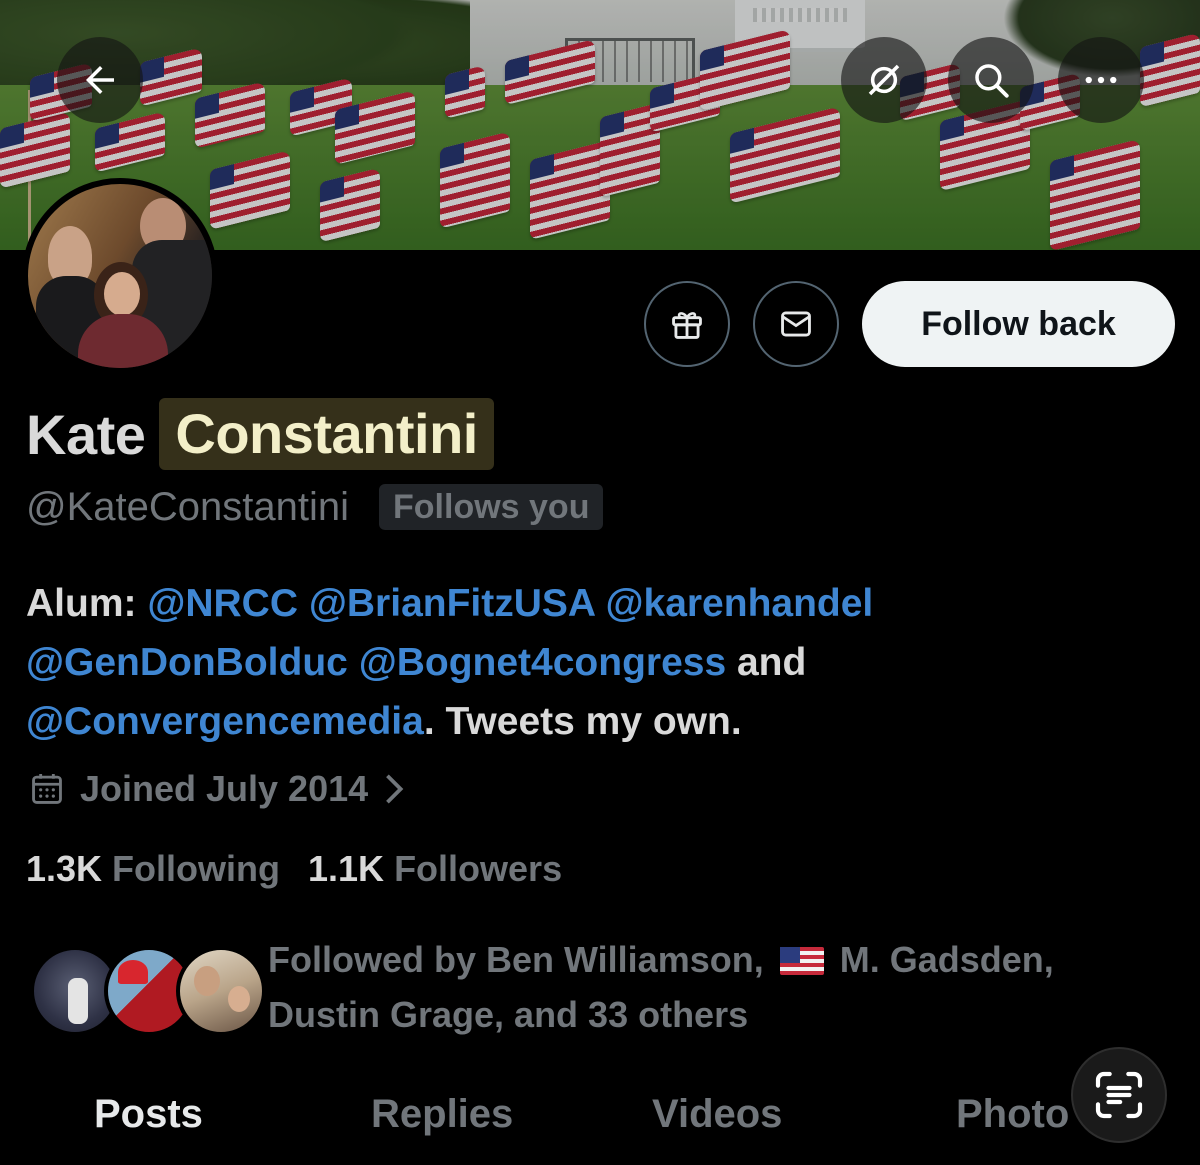  I want to click on followers-link: 1.1K Followers, so click(435, 869).